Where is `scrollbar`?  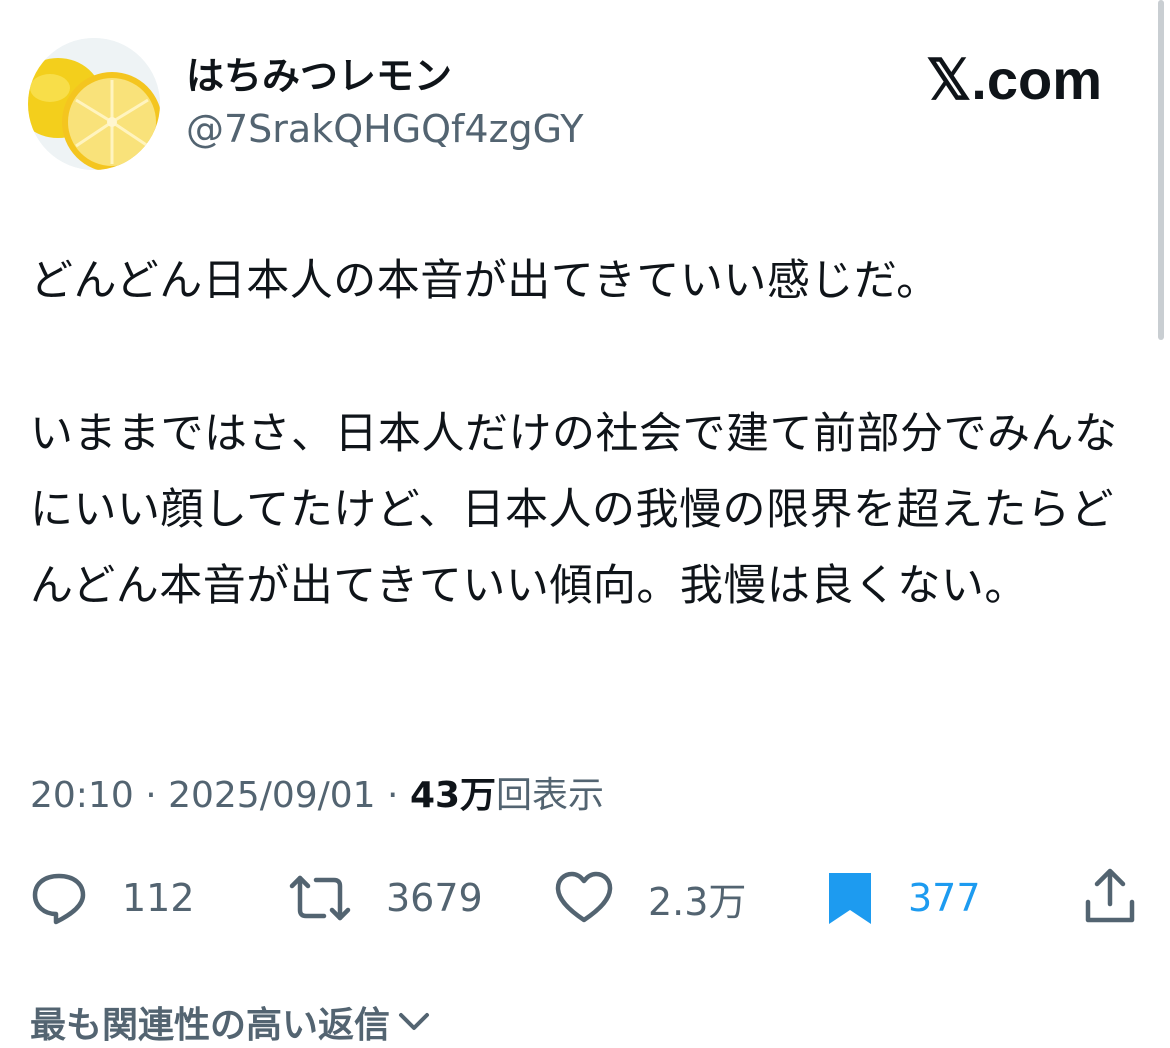
scrollbar is located at coordinates (1161, 170).